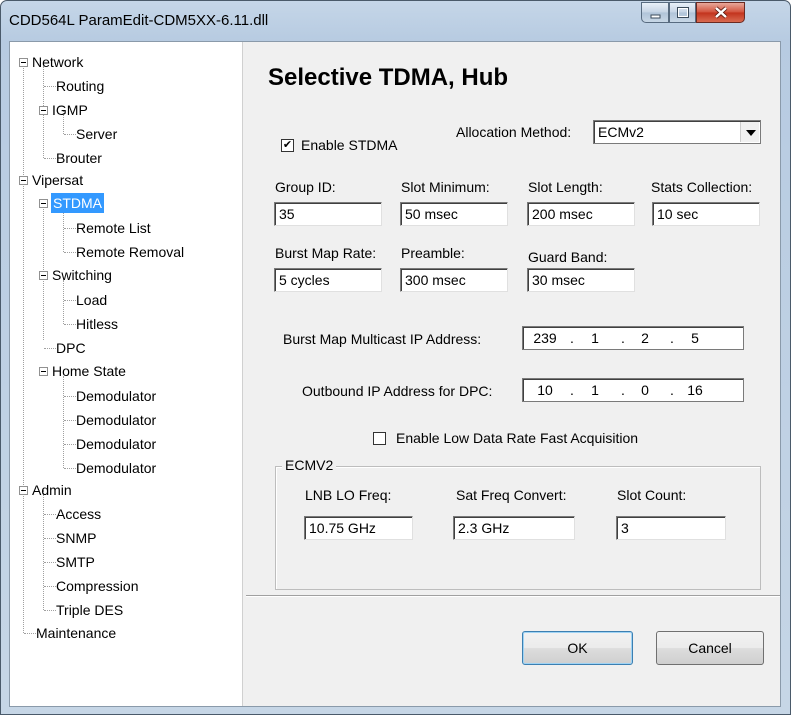 This screenshot has height=715, width=791. I want to click on close-button, so click(720, 12).